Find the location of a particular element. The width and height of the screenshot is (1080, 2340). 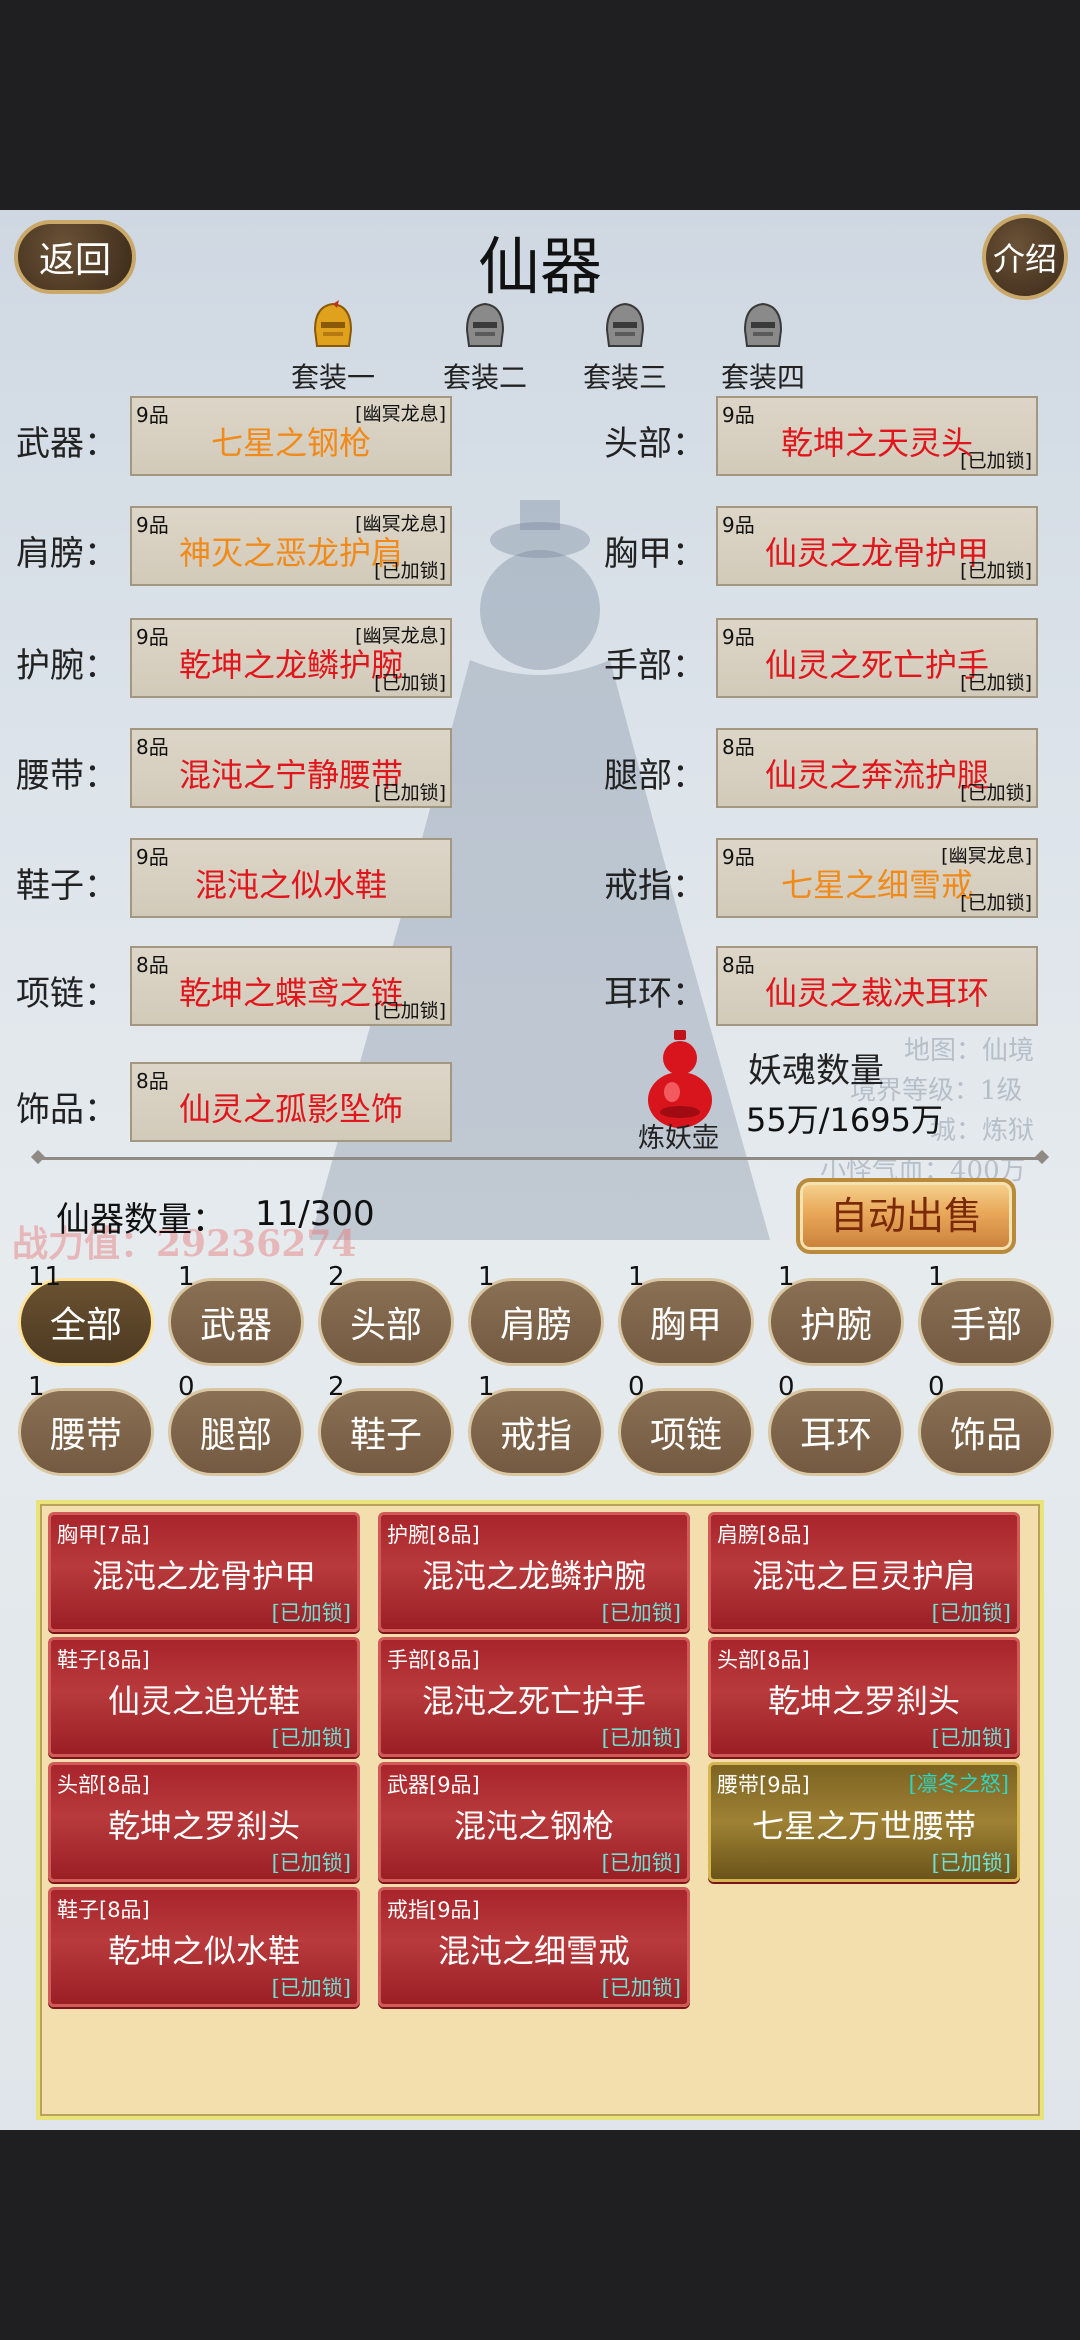

slot-ring: 9品 [幽冥龙息] 七星之细雪戒 [已加锁] is located at coordinates (877, 878).